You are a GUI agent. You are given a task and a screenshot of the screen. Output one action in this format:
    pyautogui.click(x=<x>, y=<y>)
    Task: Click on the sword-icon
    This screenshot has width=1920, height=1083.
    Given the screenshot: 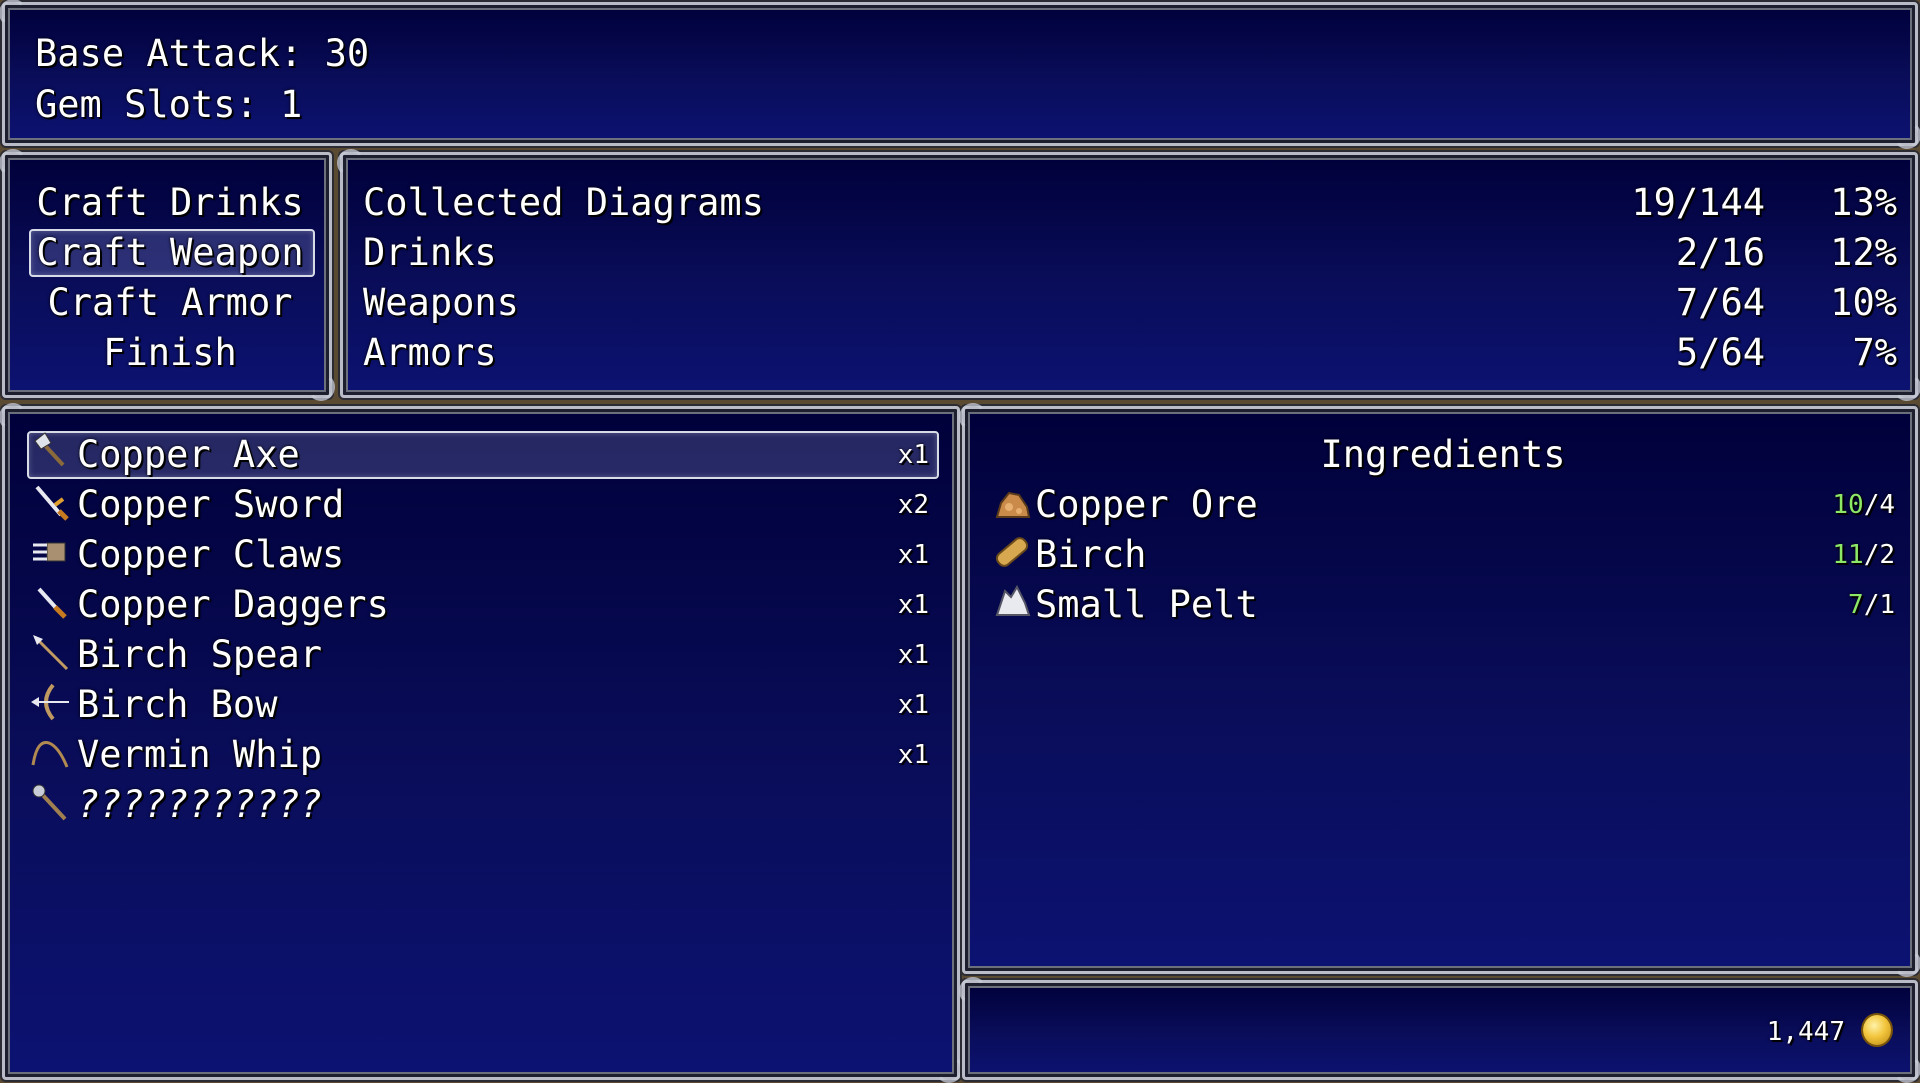 What is the action you would take?
    pyautogui.click(x=52, y=503)
    